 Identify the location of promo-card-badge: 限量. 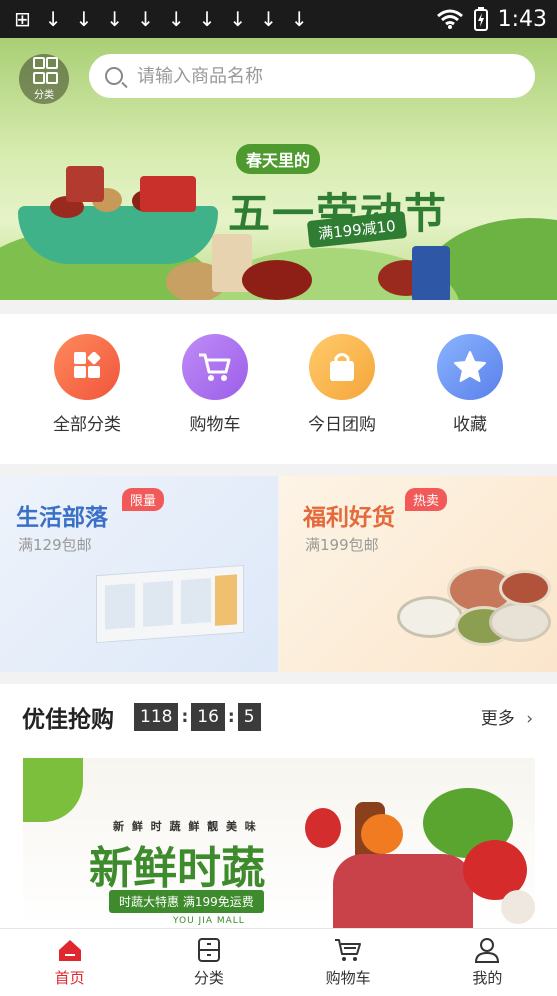
(143, 499).